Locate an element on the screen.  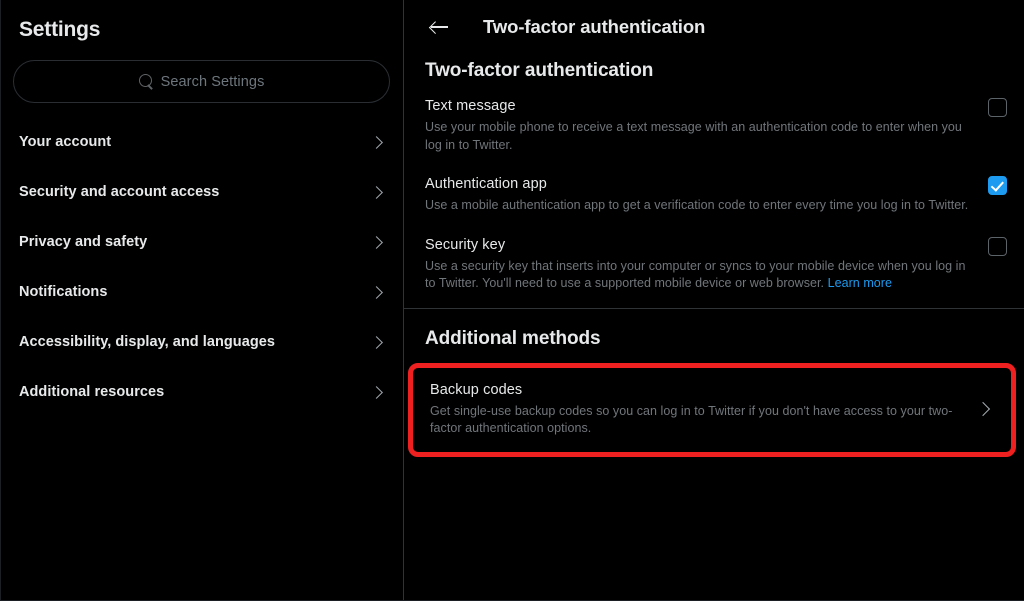
sidebar-item-notifications: Notifications is located at coordinates (202, 292).